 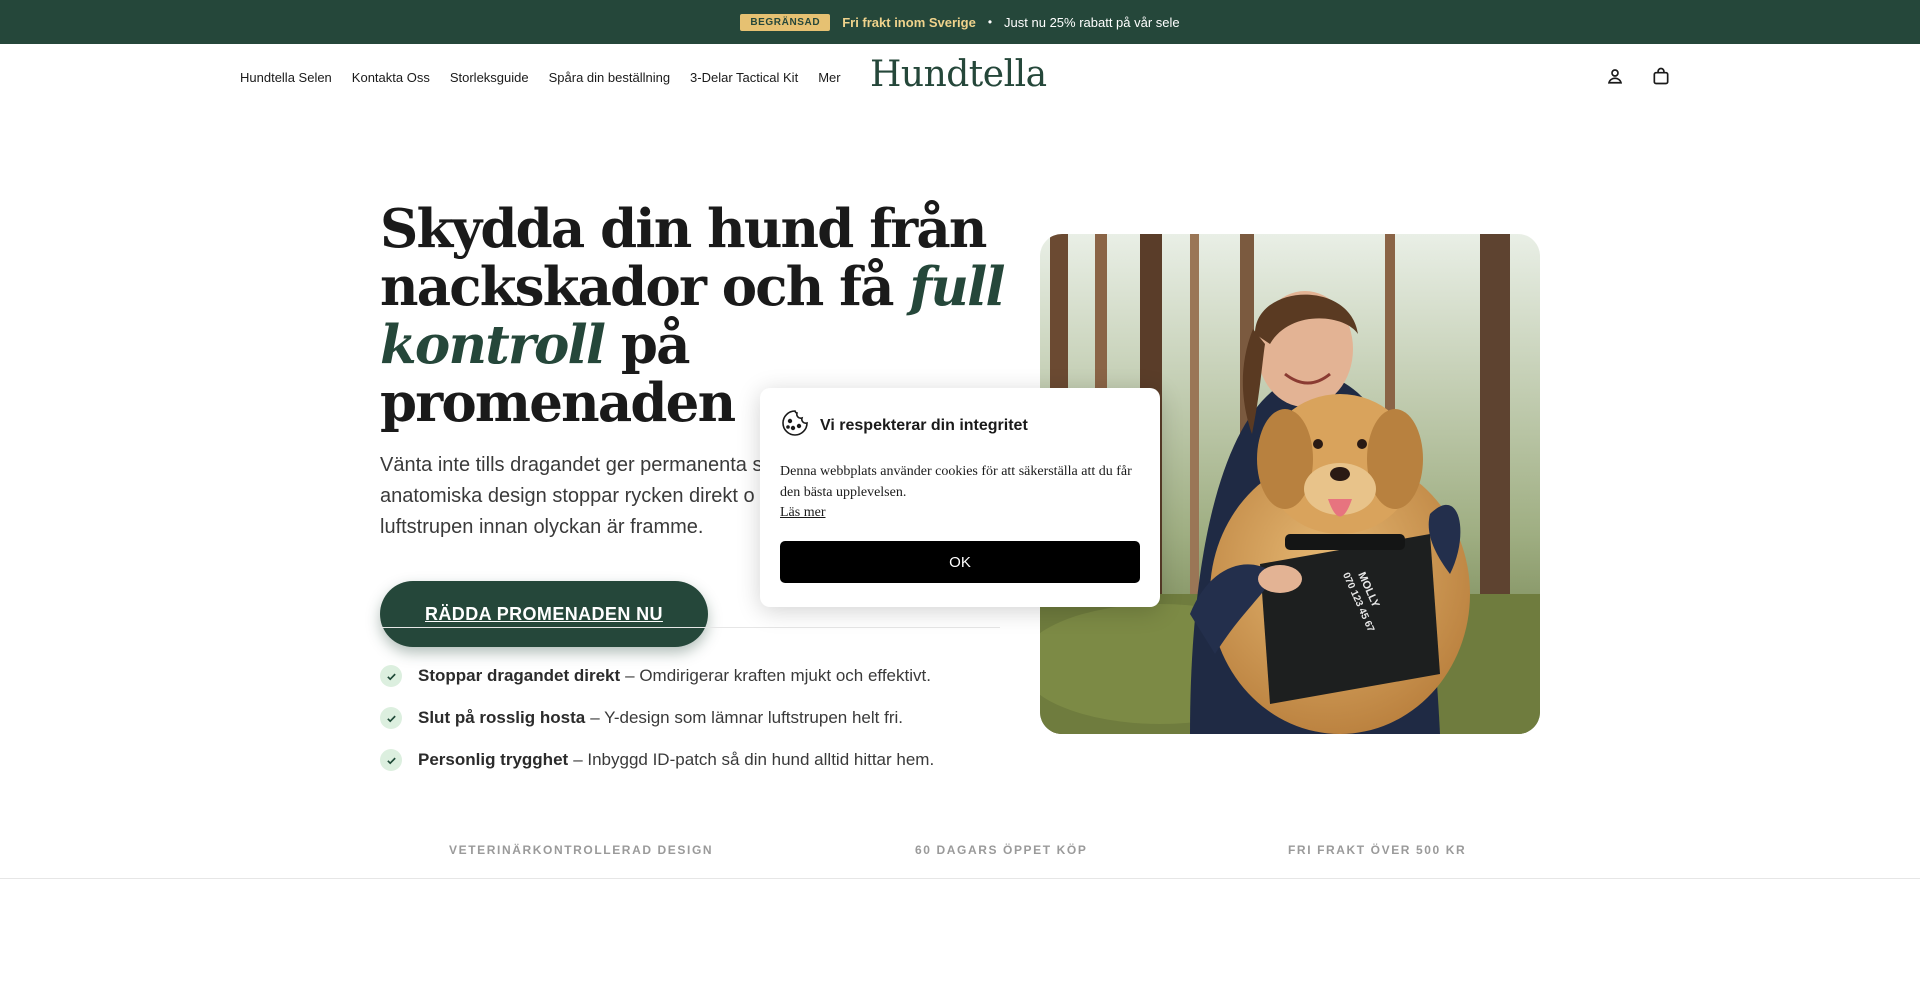 I want to click on cookie-ok-button: OK, so click(x=960, y=562).